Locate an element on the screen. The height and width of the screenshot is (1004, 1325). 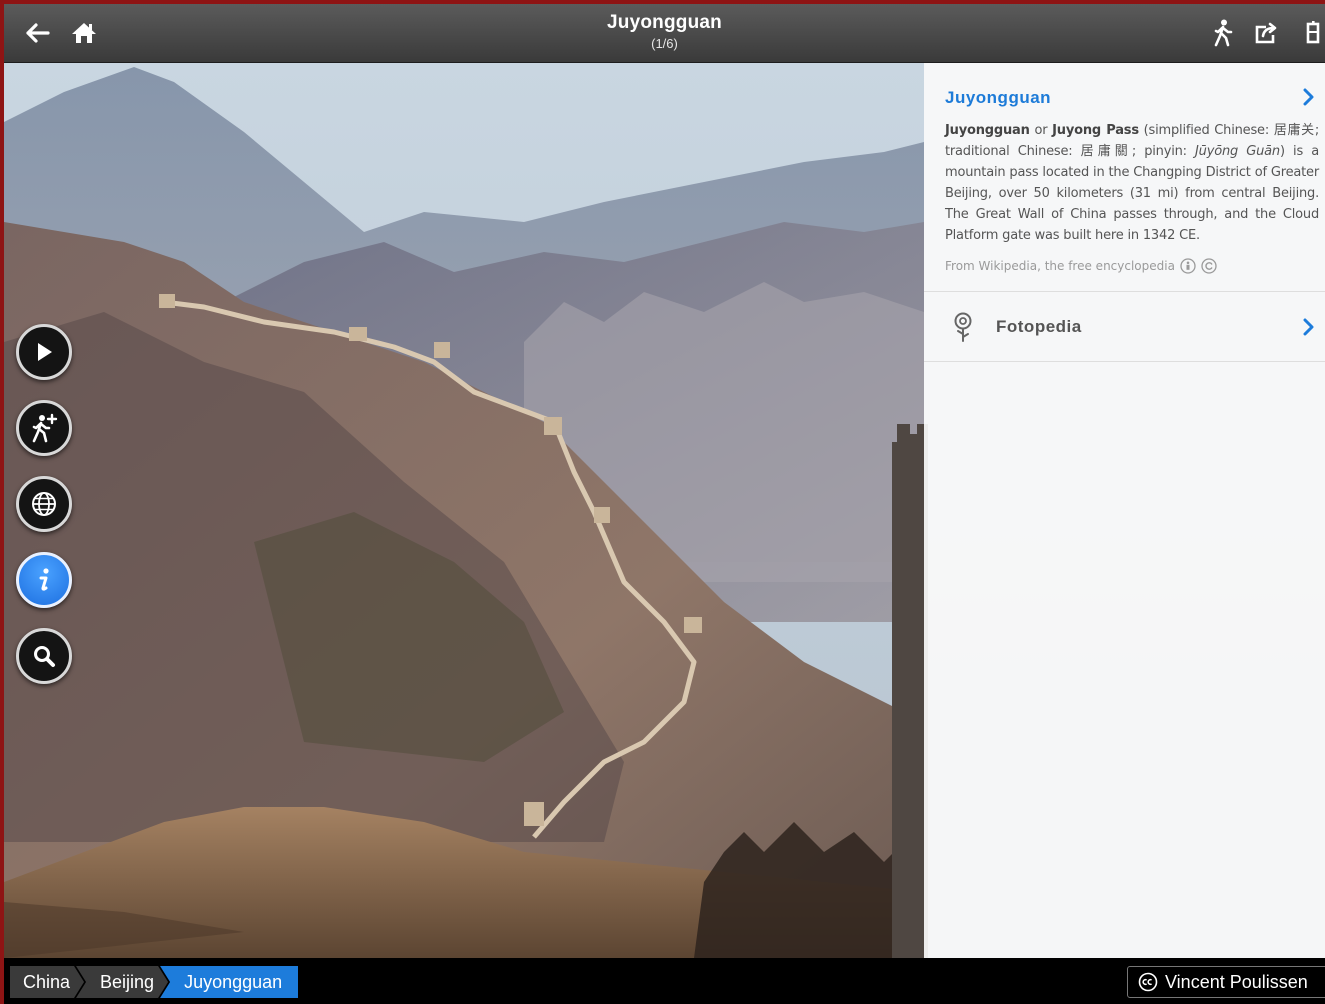
walker-button is located at coordinates (1223, 33).